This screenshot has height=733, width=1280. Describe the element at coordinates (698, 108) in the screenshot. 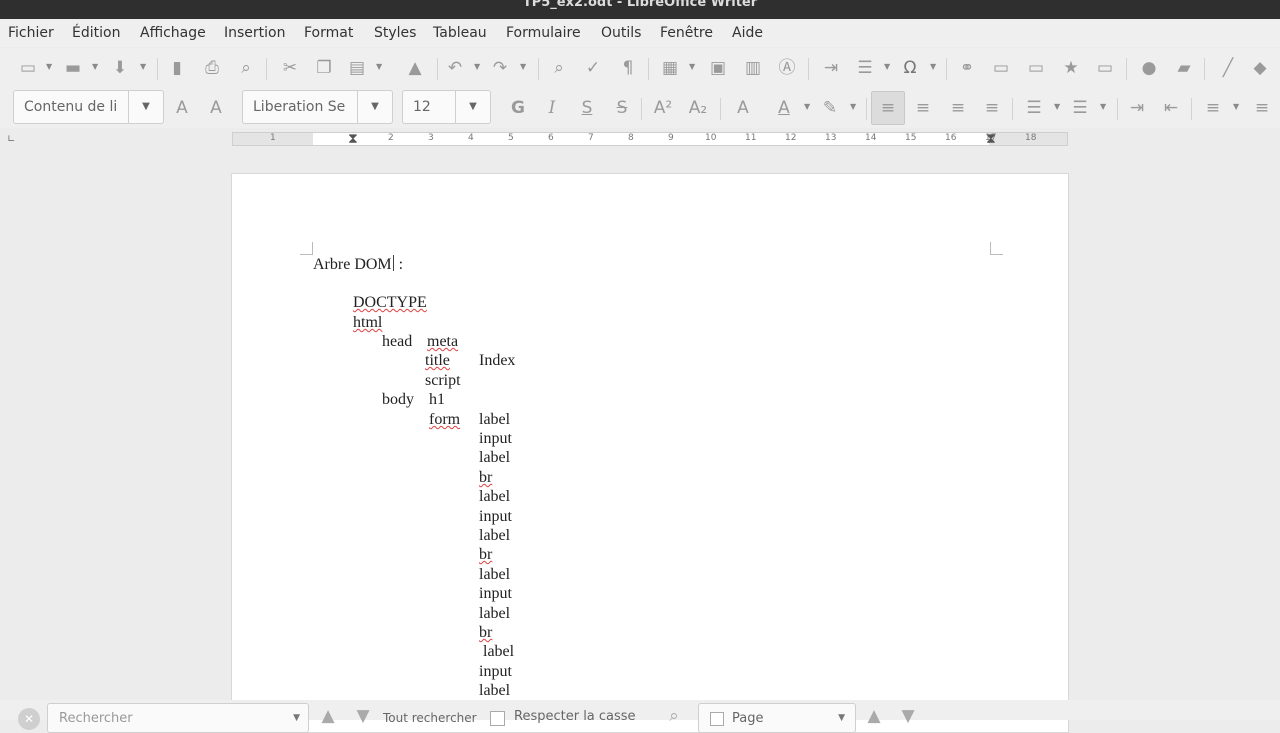

I see `subscript-icon: A₂` at that location.